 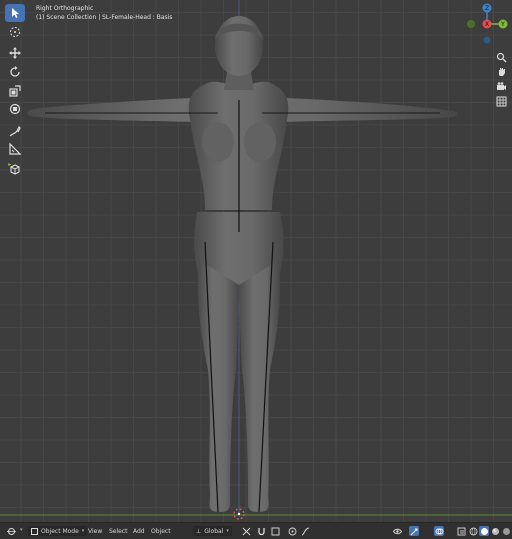 I want to click on menu-add: Add, so click(x=139, y=531).